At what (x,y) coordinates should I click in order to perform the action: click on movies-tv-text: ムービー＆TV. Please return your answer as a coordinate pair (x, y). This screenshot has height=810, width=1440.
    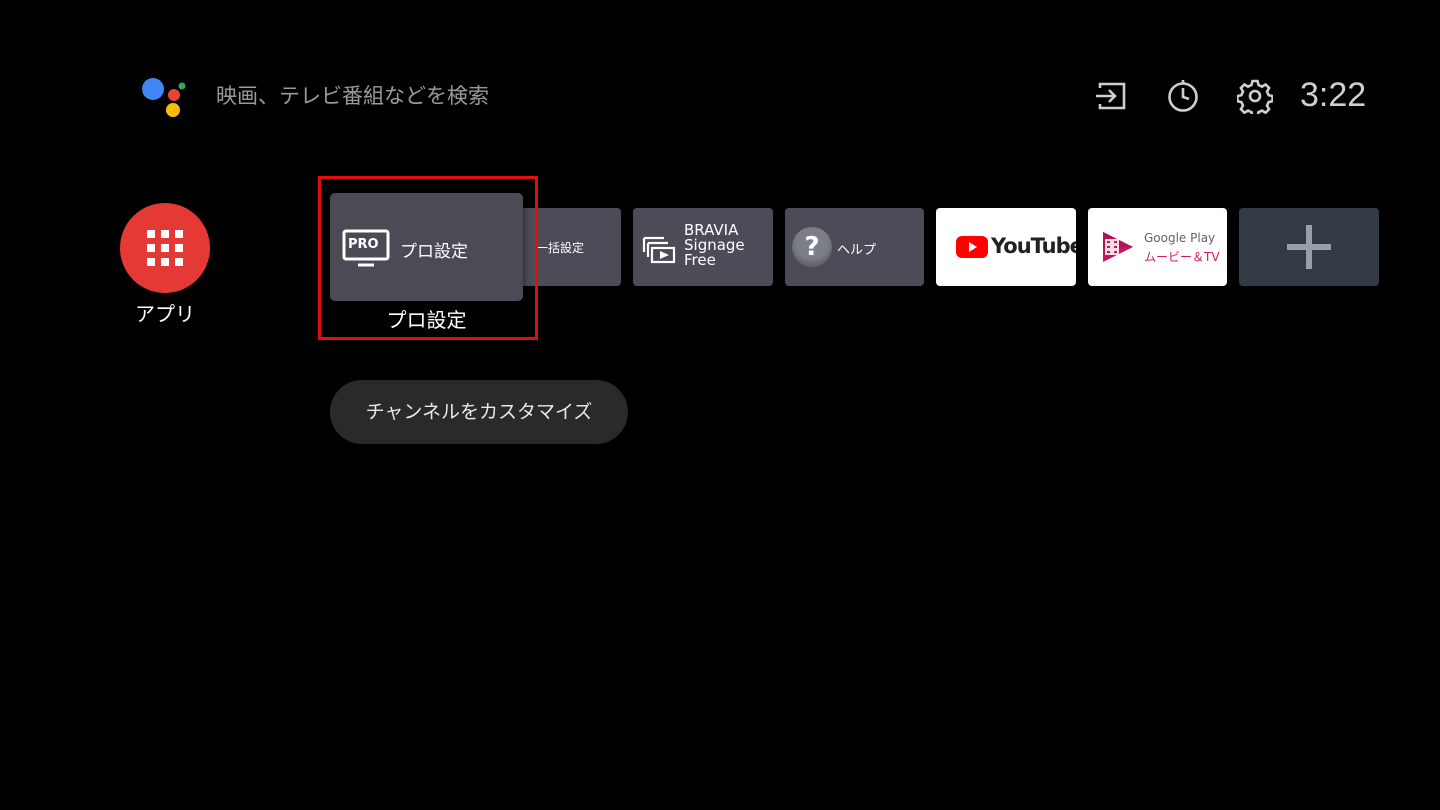
    Looking at the image, I should click on (1182, 257).